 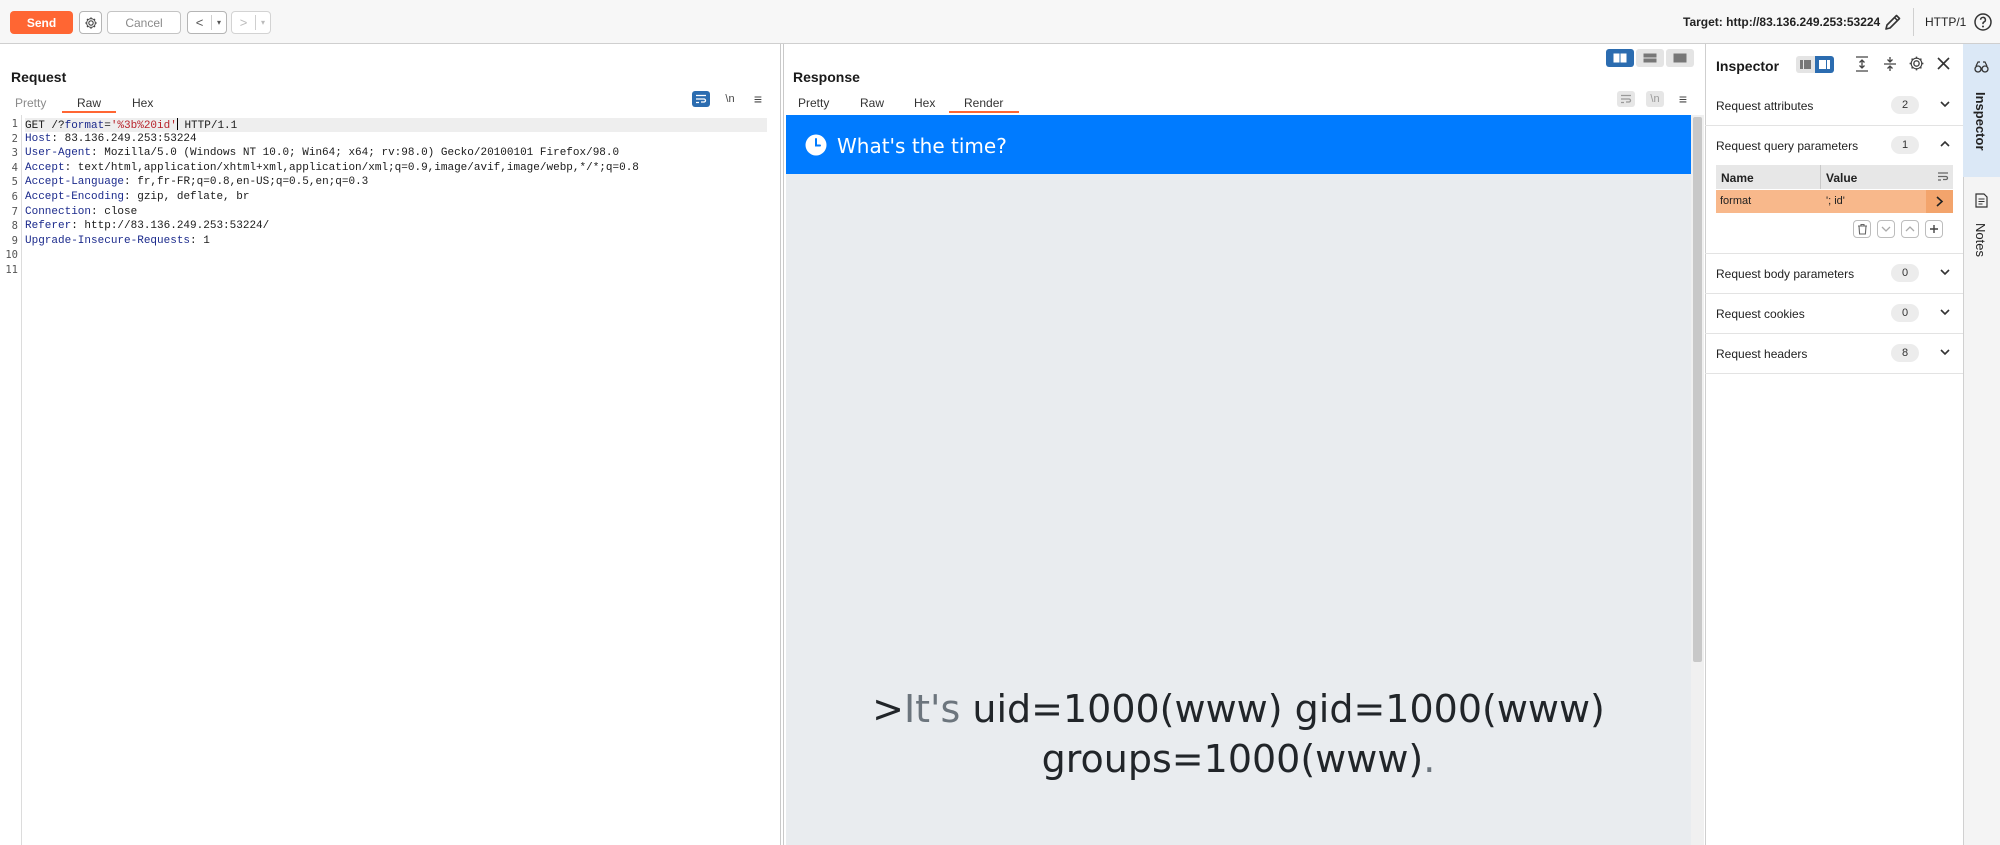 I want to click on scrollbar-thumb, so click(x=1697, y=389).